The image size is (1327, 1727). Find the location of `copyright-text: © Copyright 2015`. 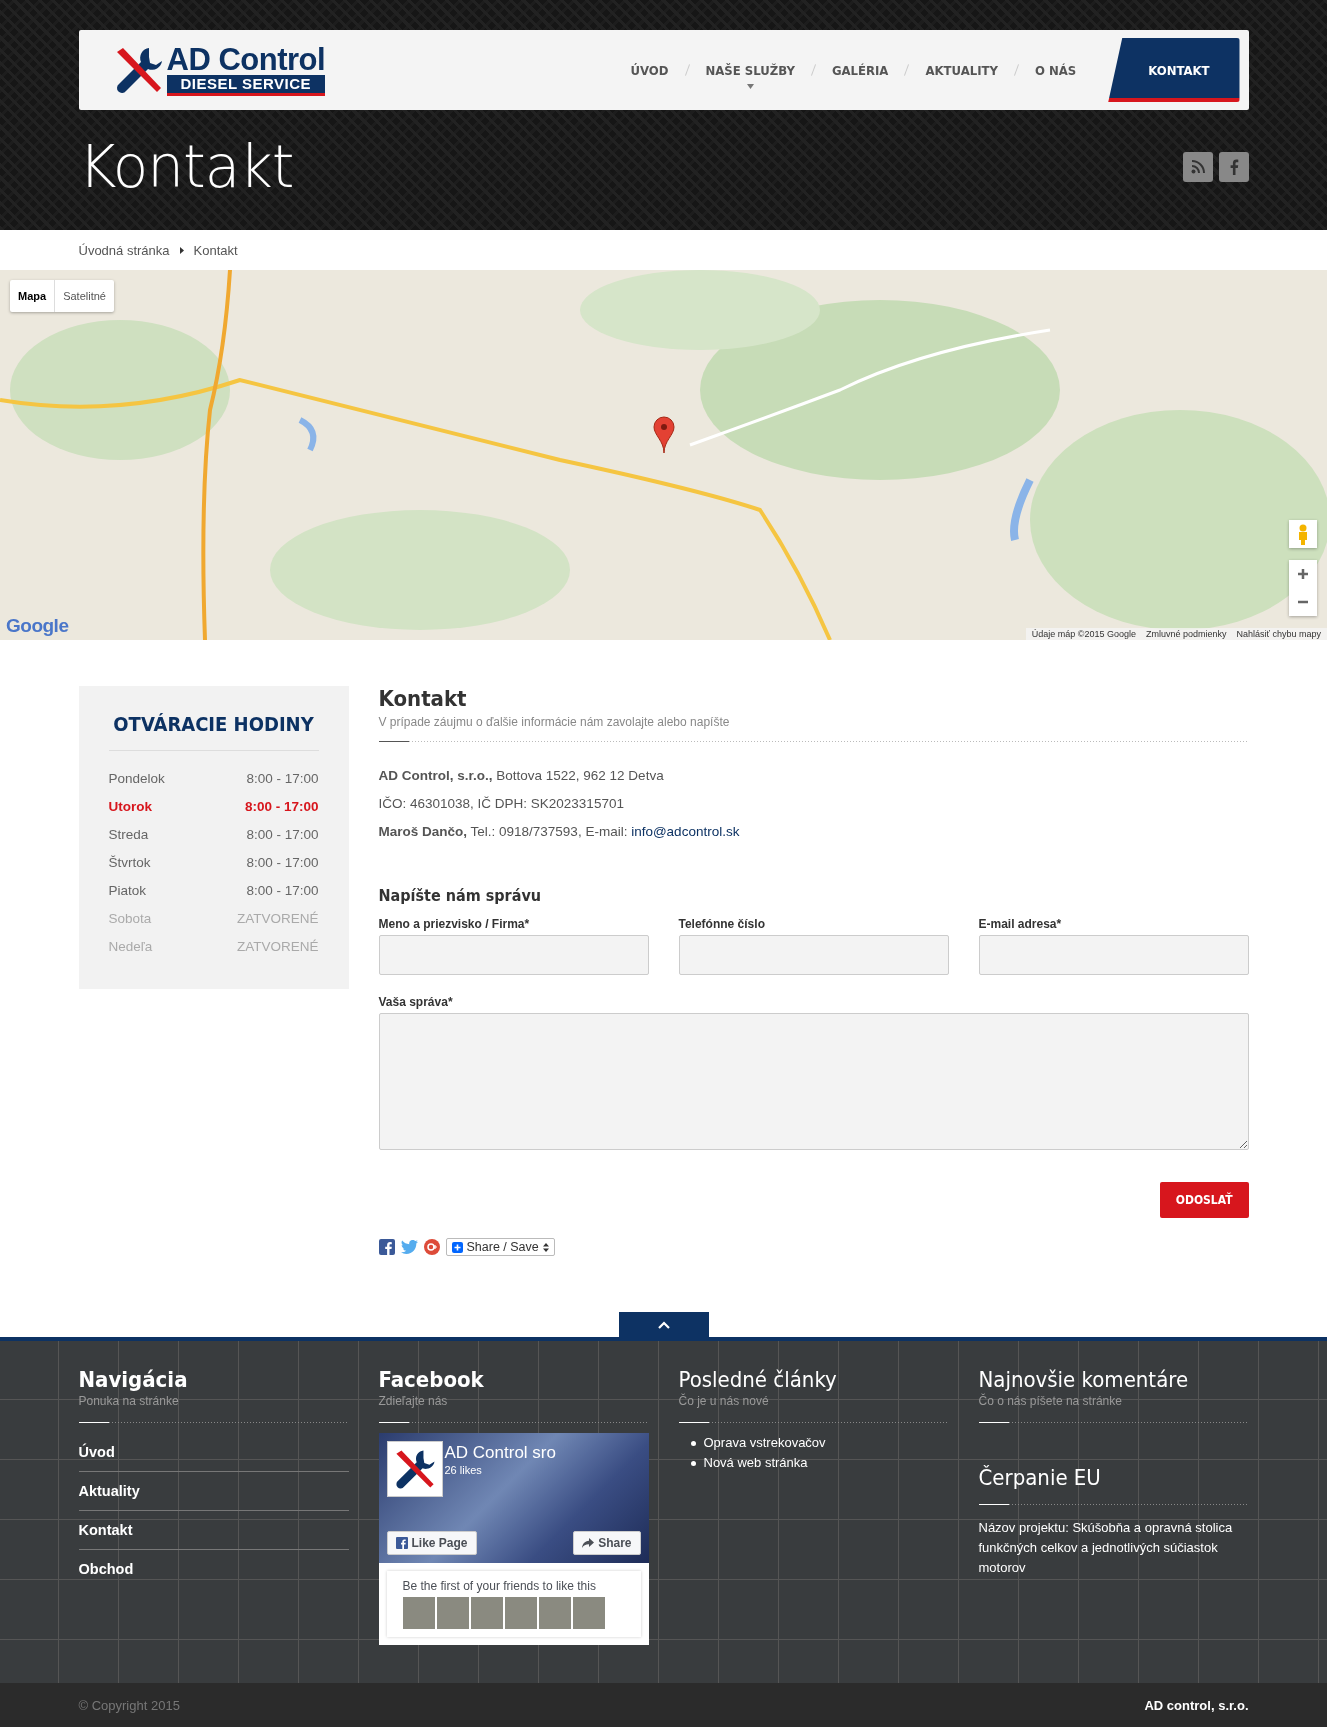

copyright-text: © Copyright 2015 is located at coordinates (129, 1705).